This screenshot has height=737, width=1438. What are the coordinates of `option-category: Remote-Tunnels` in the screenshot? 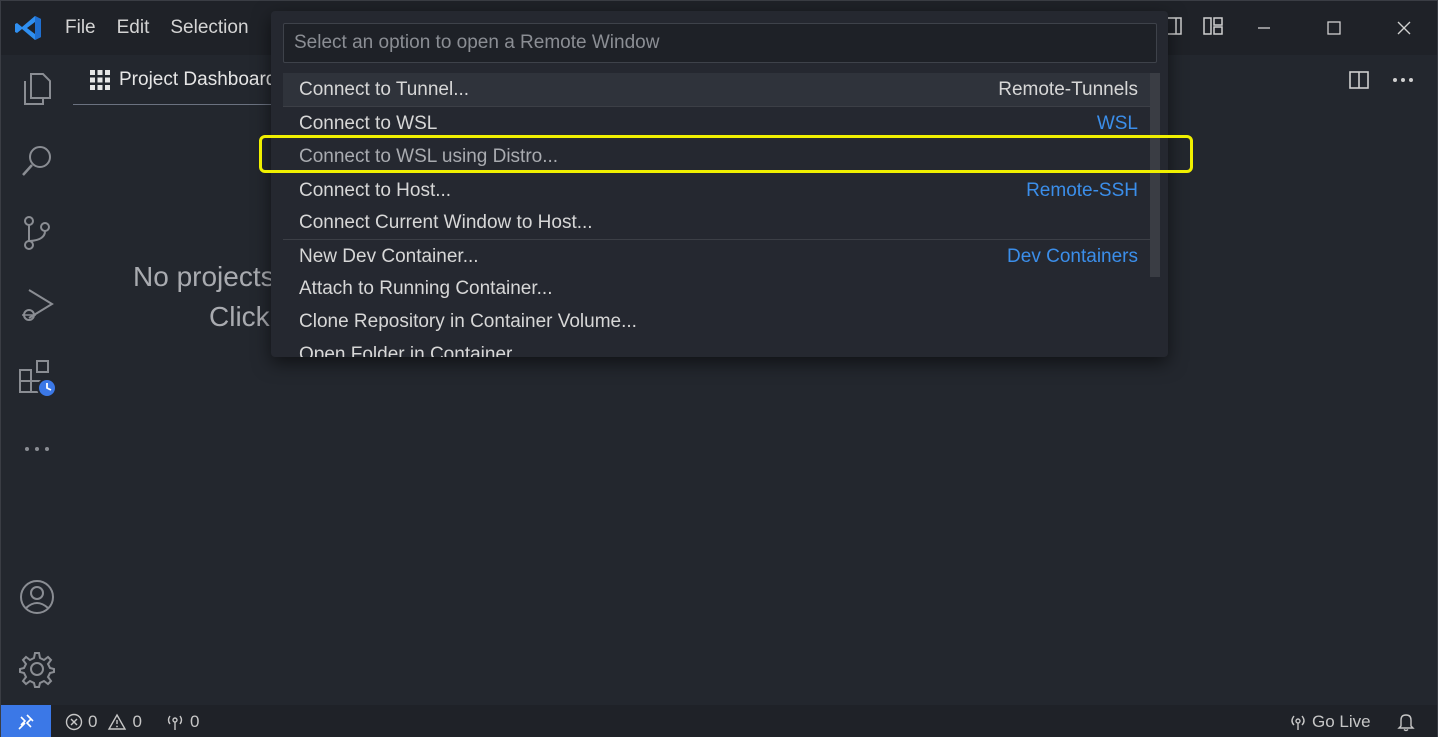 It's located at (1068, 89).